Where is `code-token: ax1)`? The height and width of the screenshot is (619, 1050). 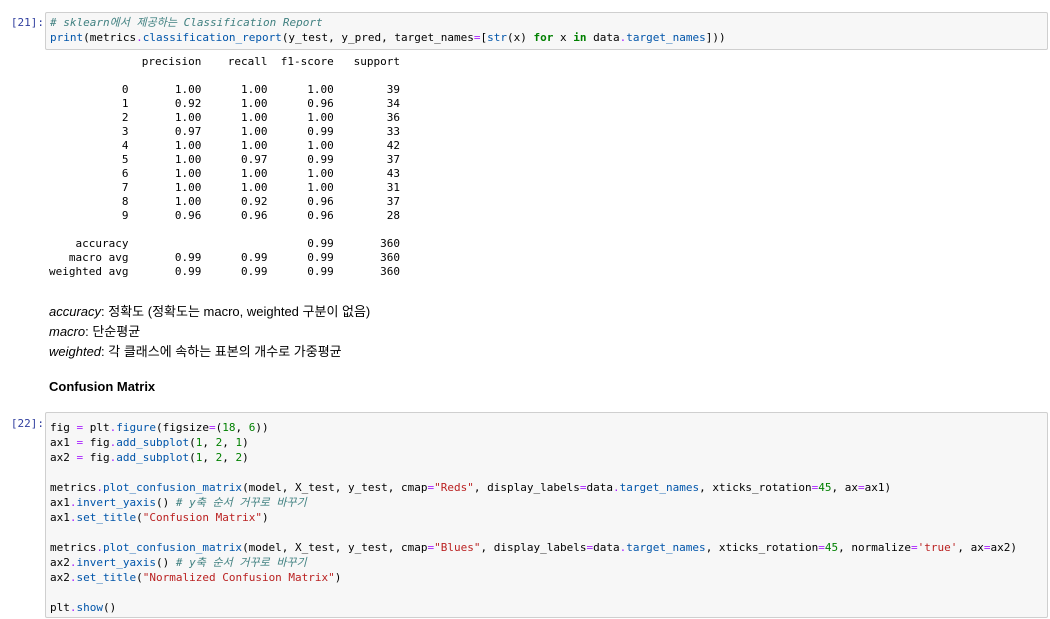 code-token: ax1) is located at coordinates (878, 487).